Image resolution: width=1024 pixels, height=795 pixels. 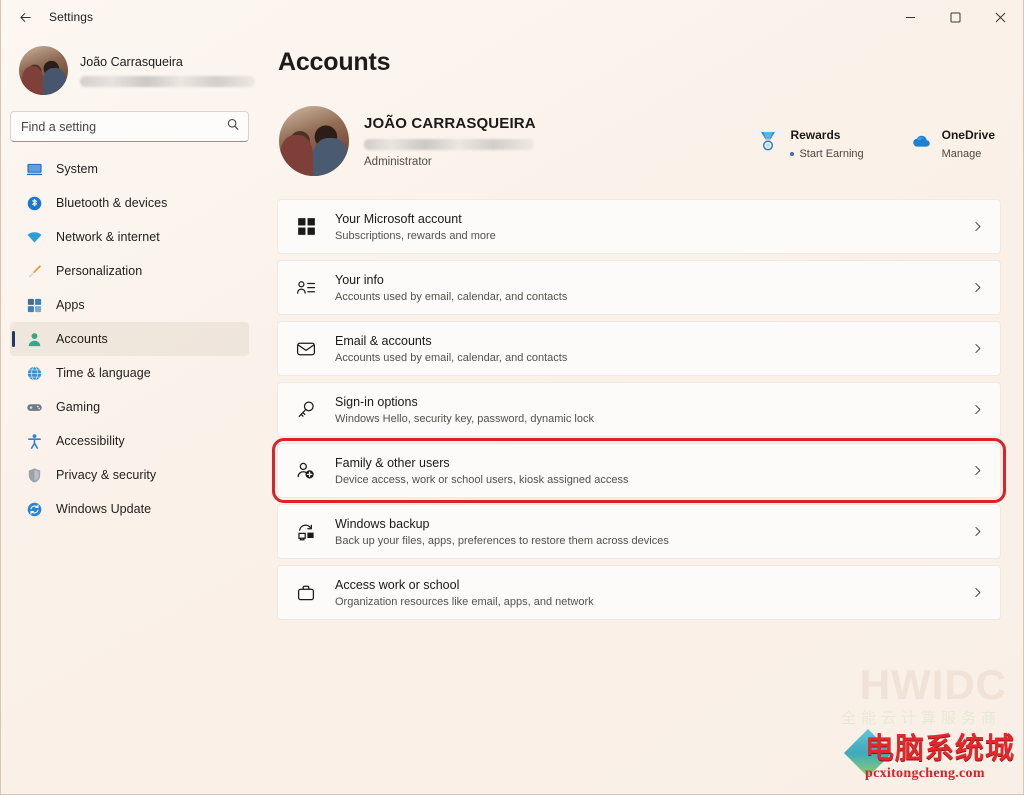 What do you see at coordinates (71, 17) in the screenshot?
I see `window-title: Settings` at bounding box center [71, 17].